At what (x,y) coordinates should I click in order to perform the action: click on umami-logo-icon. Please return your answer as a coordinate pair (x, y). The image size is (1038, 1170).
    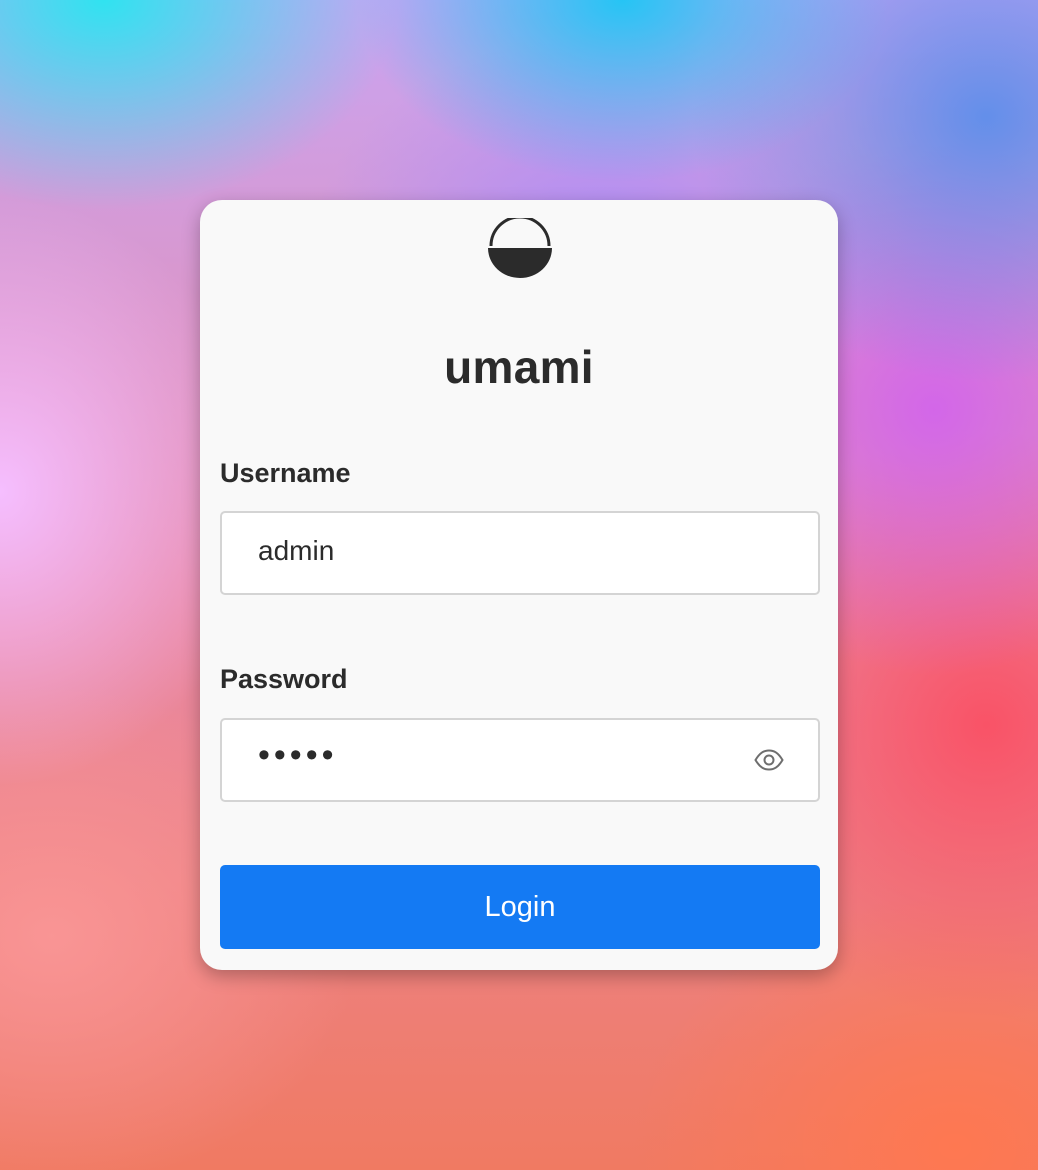
    Looking at the image, I should click on (520, 247).